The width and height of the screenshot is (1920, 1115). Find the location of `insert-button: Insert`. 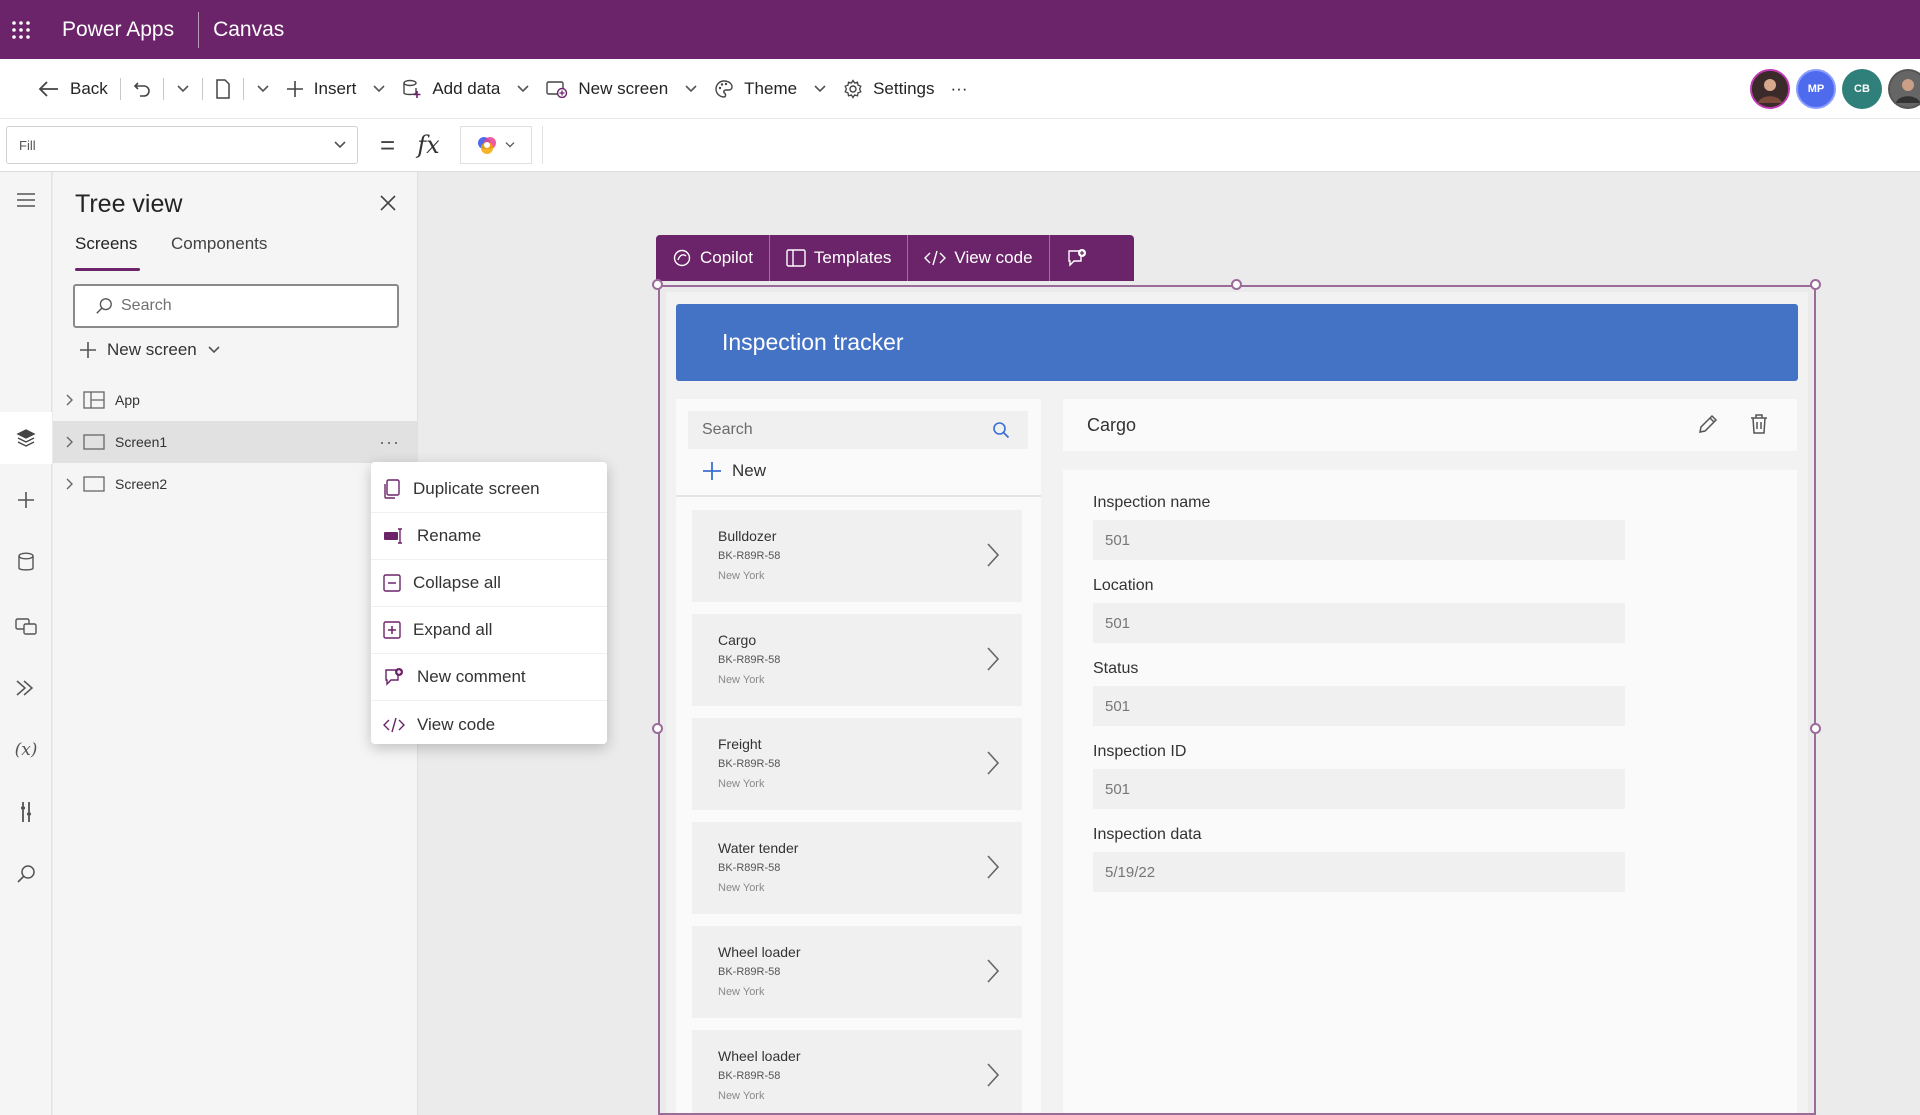

insert-button: Insert is located at coordinates (336, 89).